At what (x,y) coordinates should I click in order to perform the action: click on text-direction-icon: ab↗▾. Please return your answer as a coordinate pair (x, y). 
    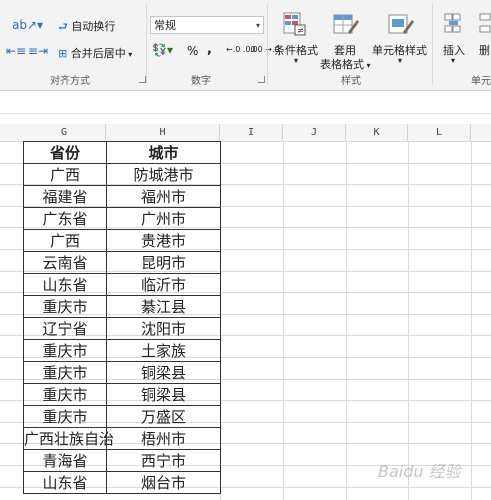
    Looking at the image, I should click on (27, 25).